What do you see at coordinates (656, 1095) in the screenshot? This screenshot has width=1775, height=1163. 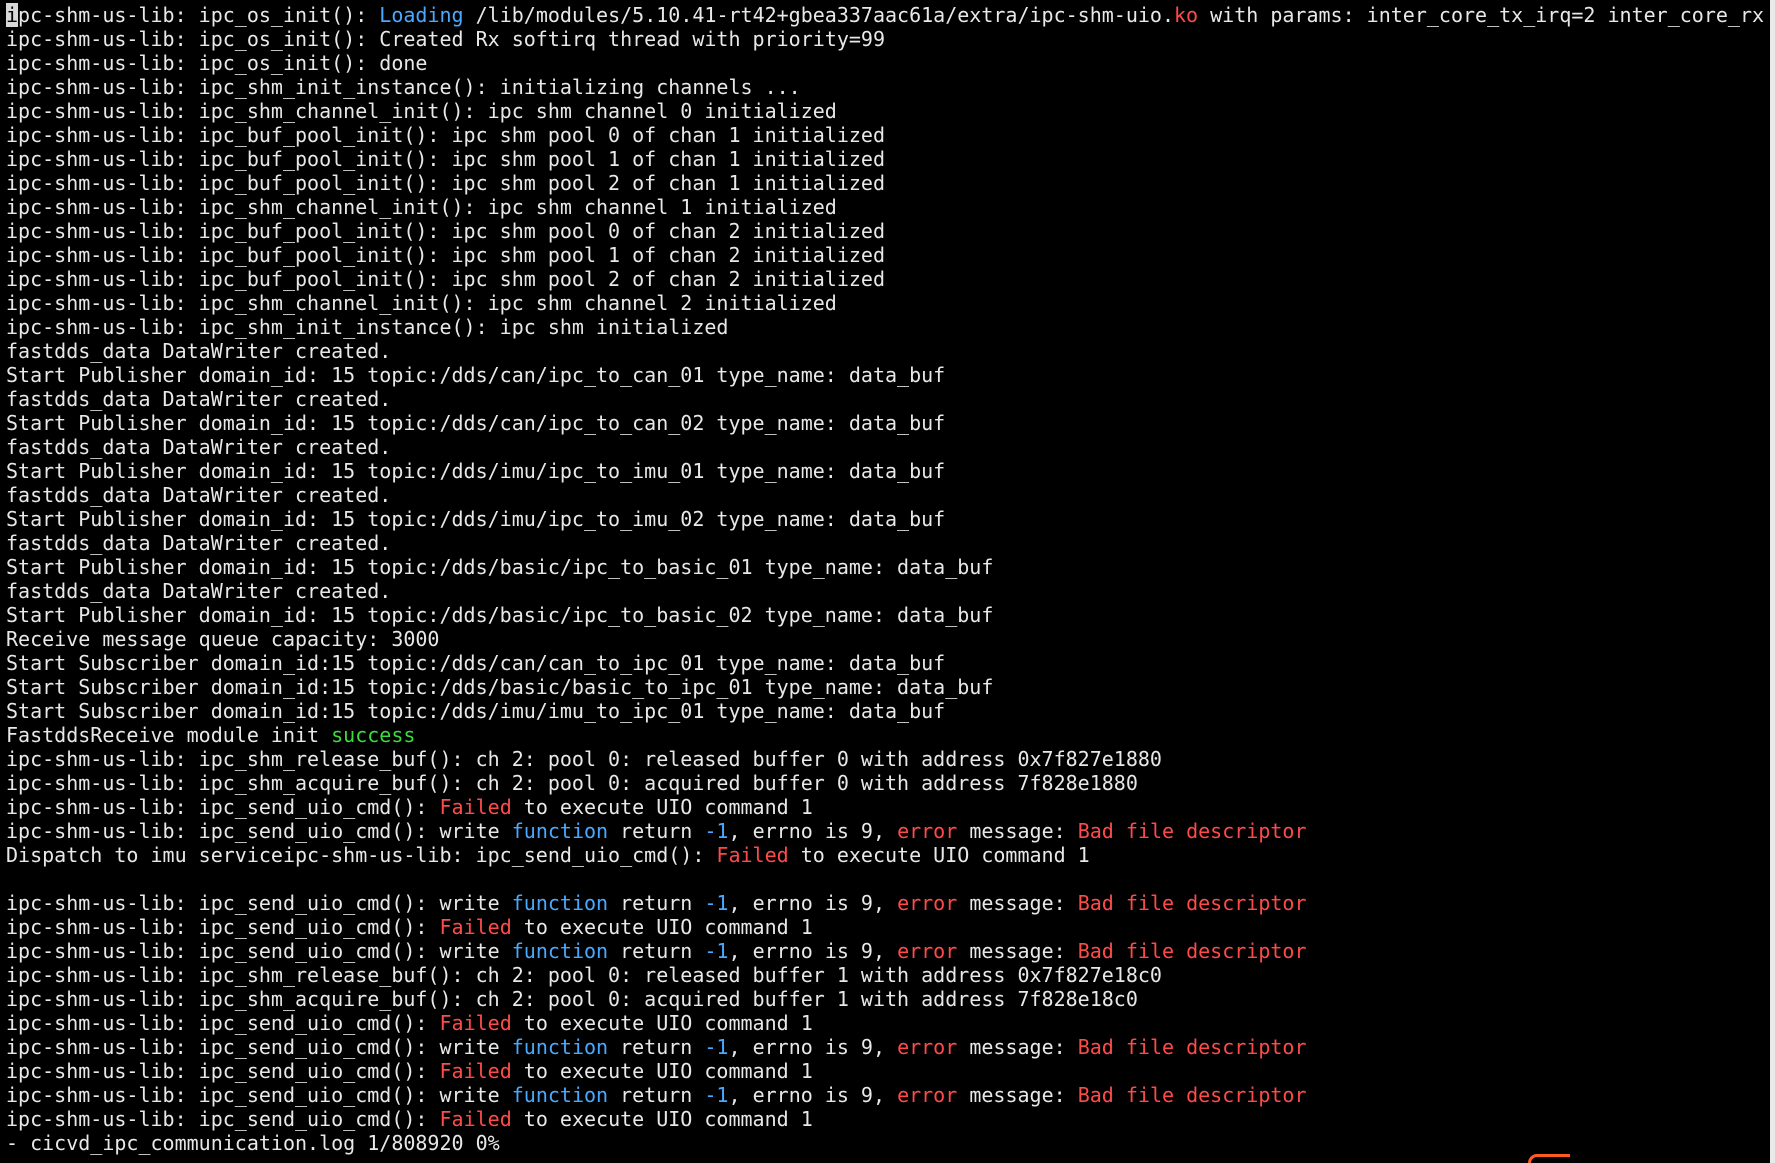 I see `log-segment: return` at bounding box center [656, 1095].